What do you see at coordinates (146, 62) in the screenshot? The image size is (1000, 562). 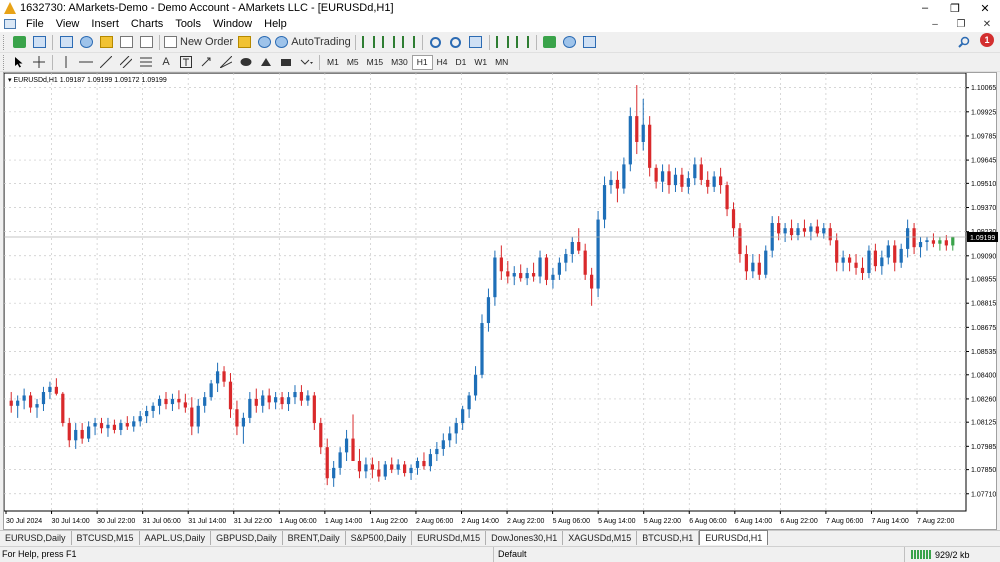 I see `fibonacci-button` at bounding box center [146, 62].